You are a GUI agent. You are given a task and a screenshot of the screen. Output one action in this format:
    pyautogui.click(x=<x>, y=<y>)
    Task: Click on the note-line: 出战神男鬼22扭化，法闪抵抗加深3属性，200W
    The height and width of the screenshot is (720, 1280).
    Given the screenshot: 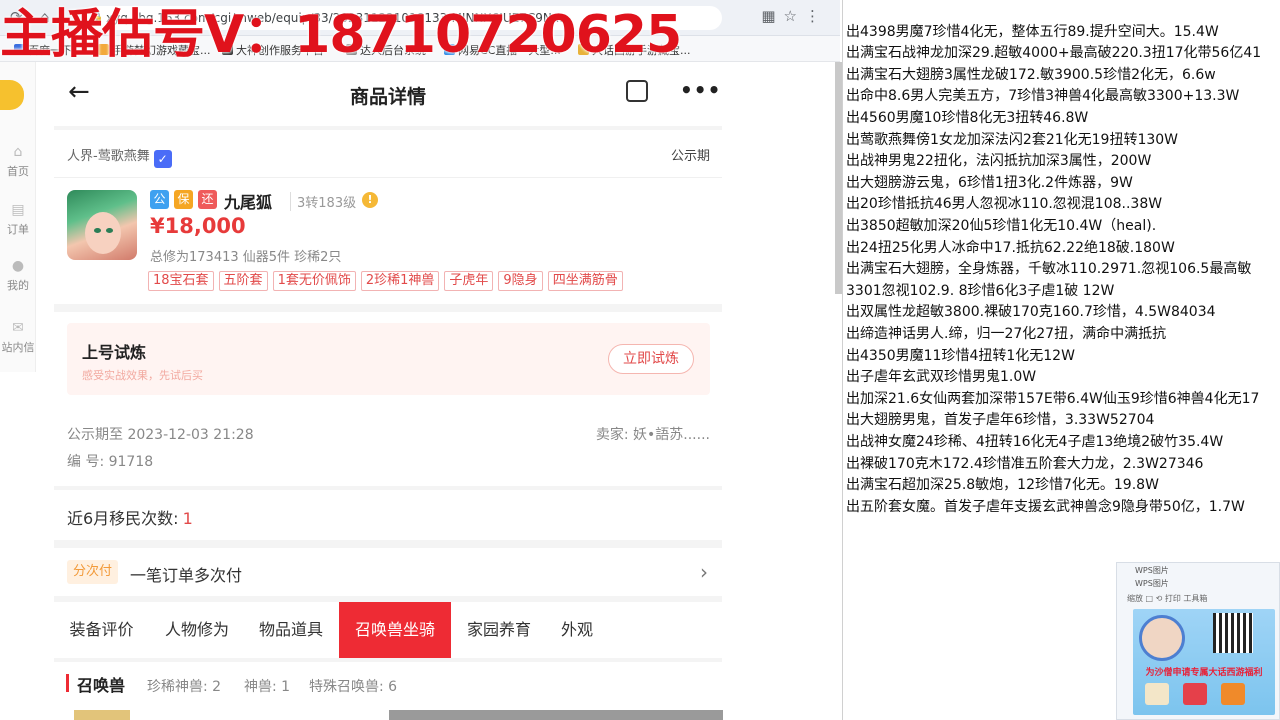 What is the action you would take?
    pyautogui.click(x=999, y=161)
    